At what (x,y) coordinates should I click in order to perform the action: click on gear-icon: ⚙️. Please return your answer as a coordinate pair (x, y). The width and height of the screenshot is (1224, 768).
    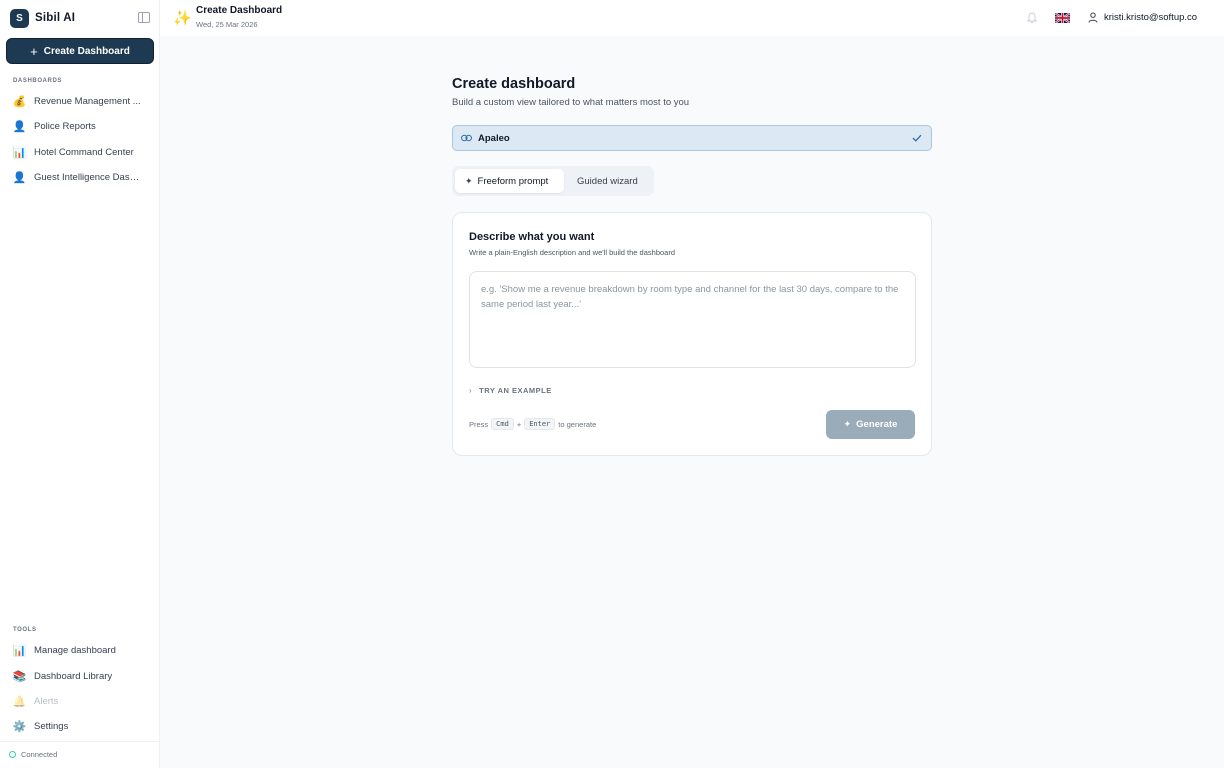
    Looking at the image, I should click on (19, 726).